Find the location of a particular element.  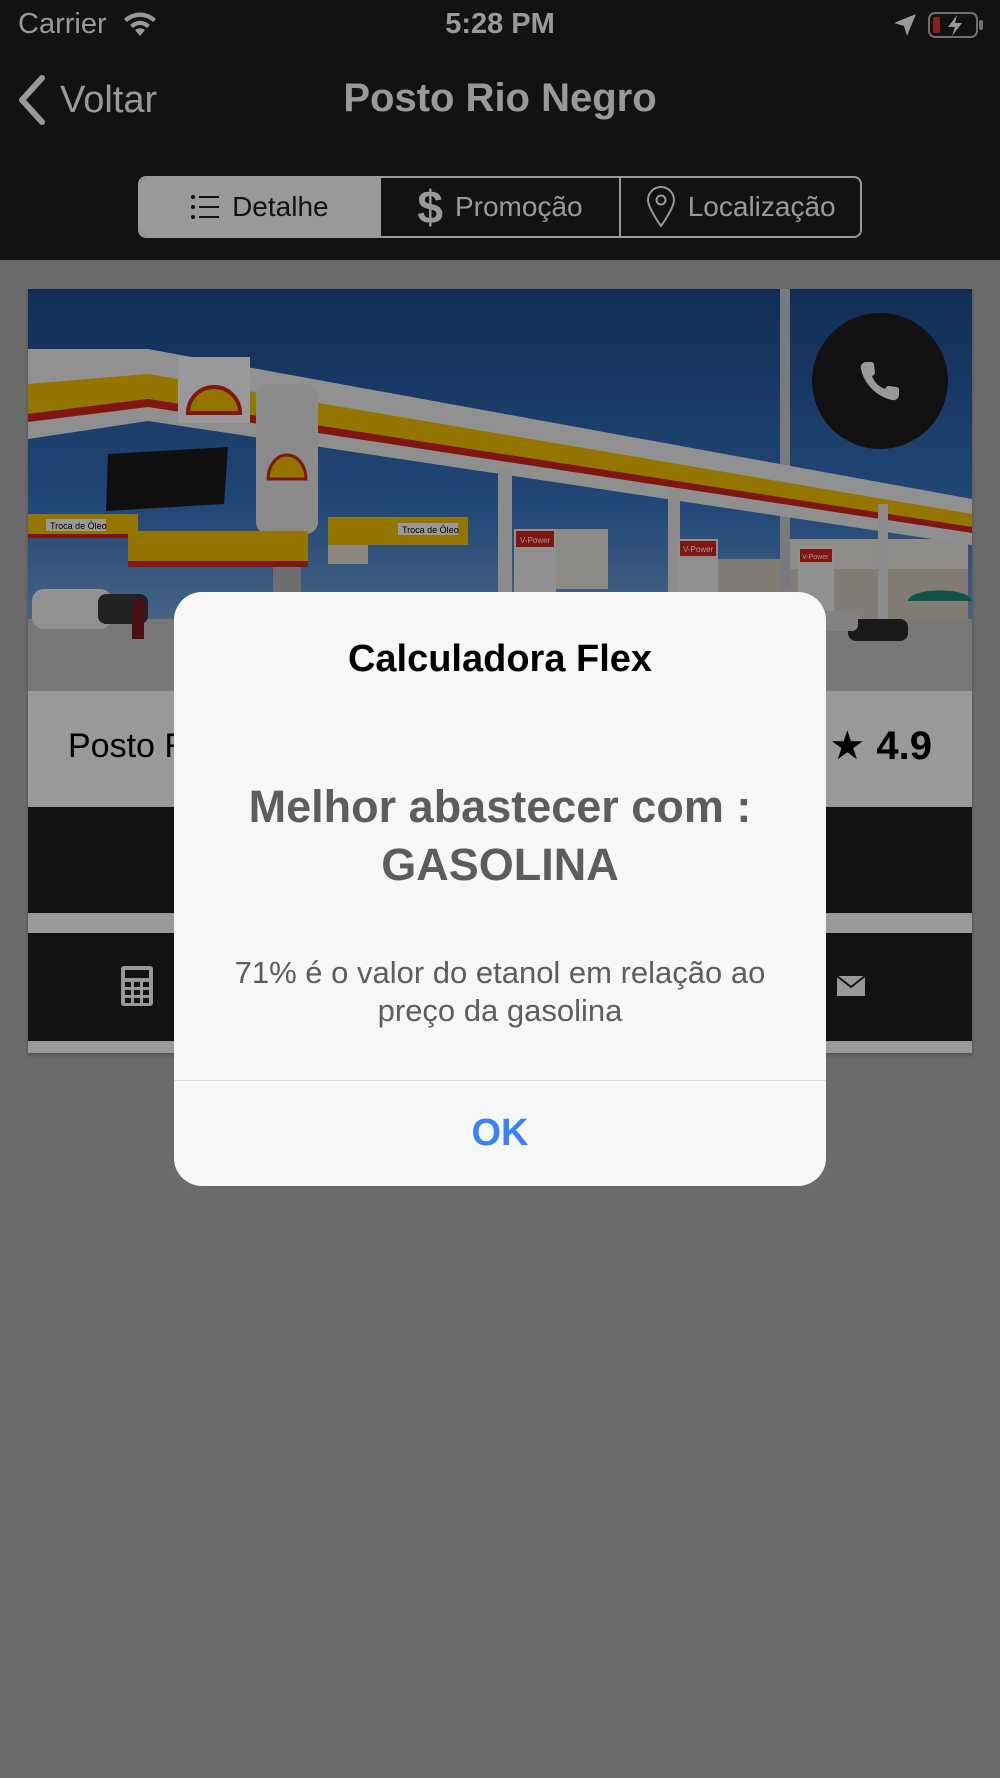

alert-headline: Melhor abastecer com : GASOLINA is located at coordinates (500, 835).